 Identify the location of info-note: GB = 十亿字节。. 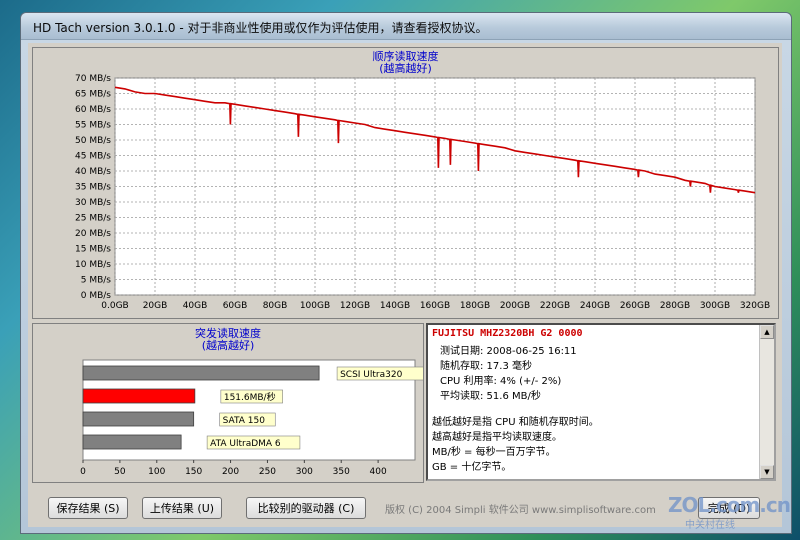
(472, 467).